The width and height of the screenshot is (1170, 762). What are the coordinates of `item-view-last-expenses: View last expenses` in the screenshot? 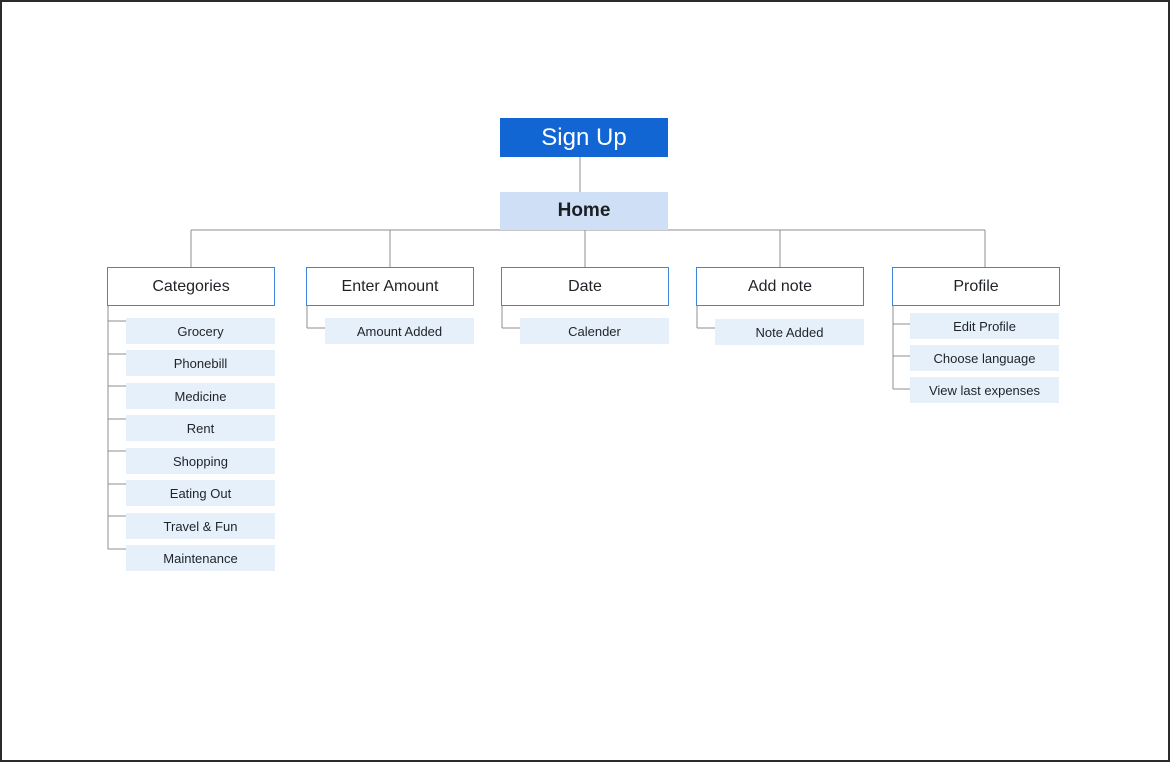 It's located at (984, 390).